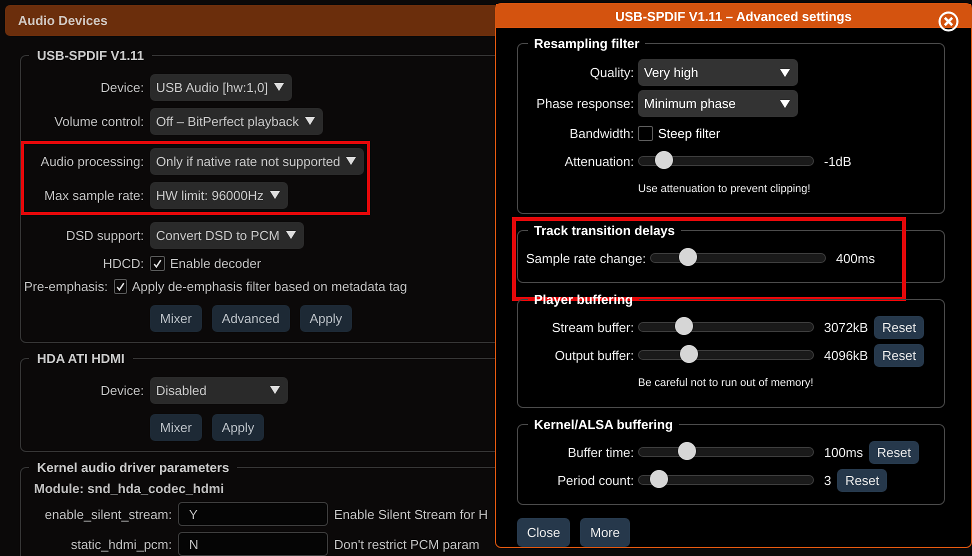 This screenshot has width=972, height=556. I want to click on slider-value: 4096kB, so click(846, 355).